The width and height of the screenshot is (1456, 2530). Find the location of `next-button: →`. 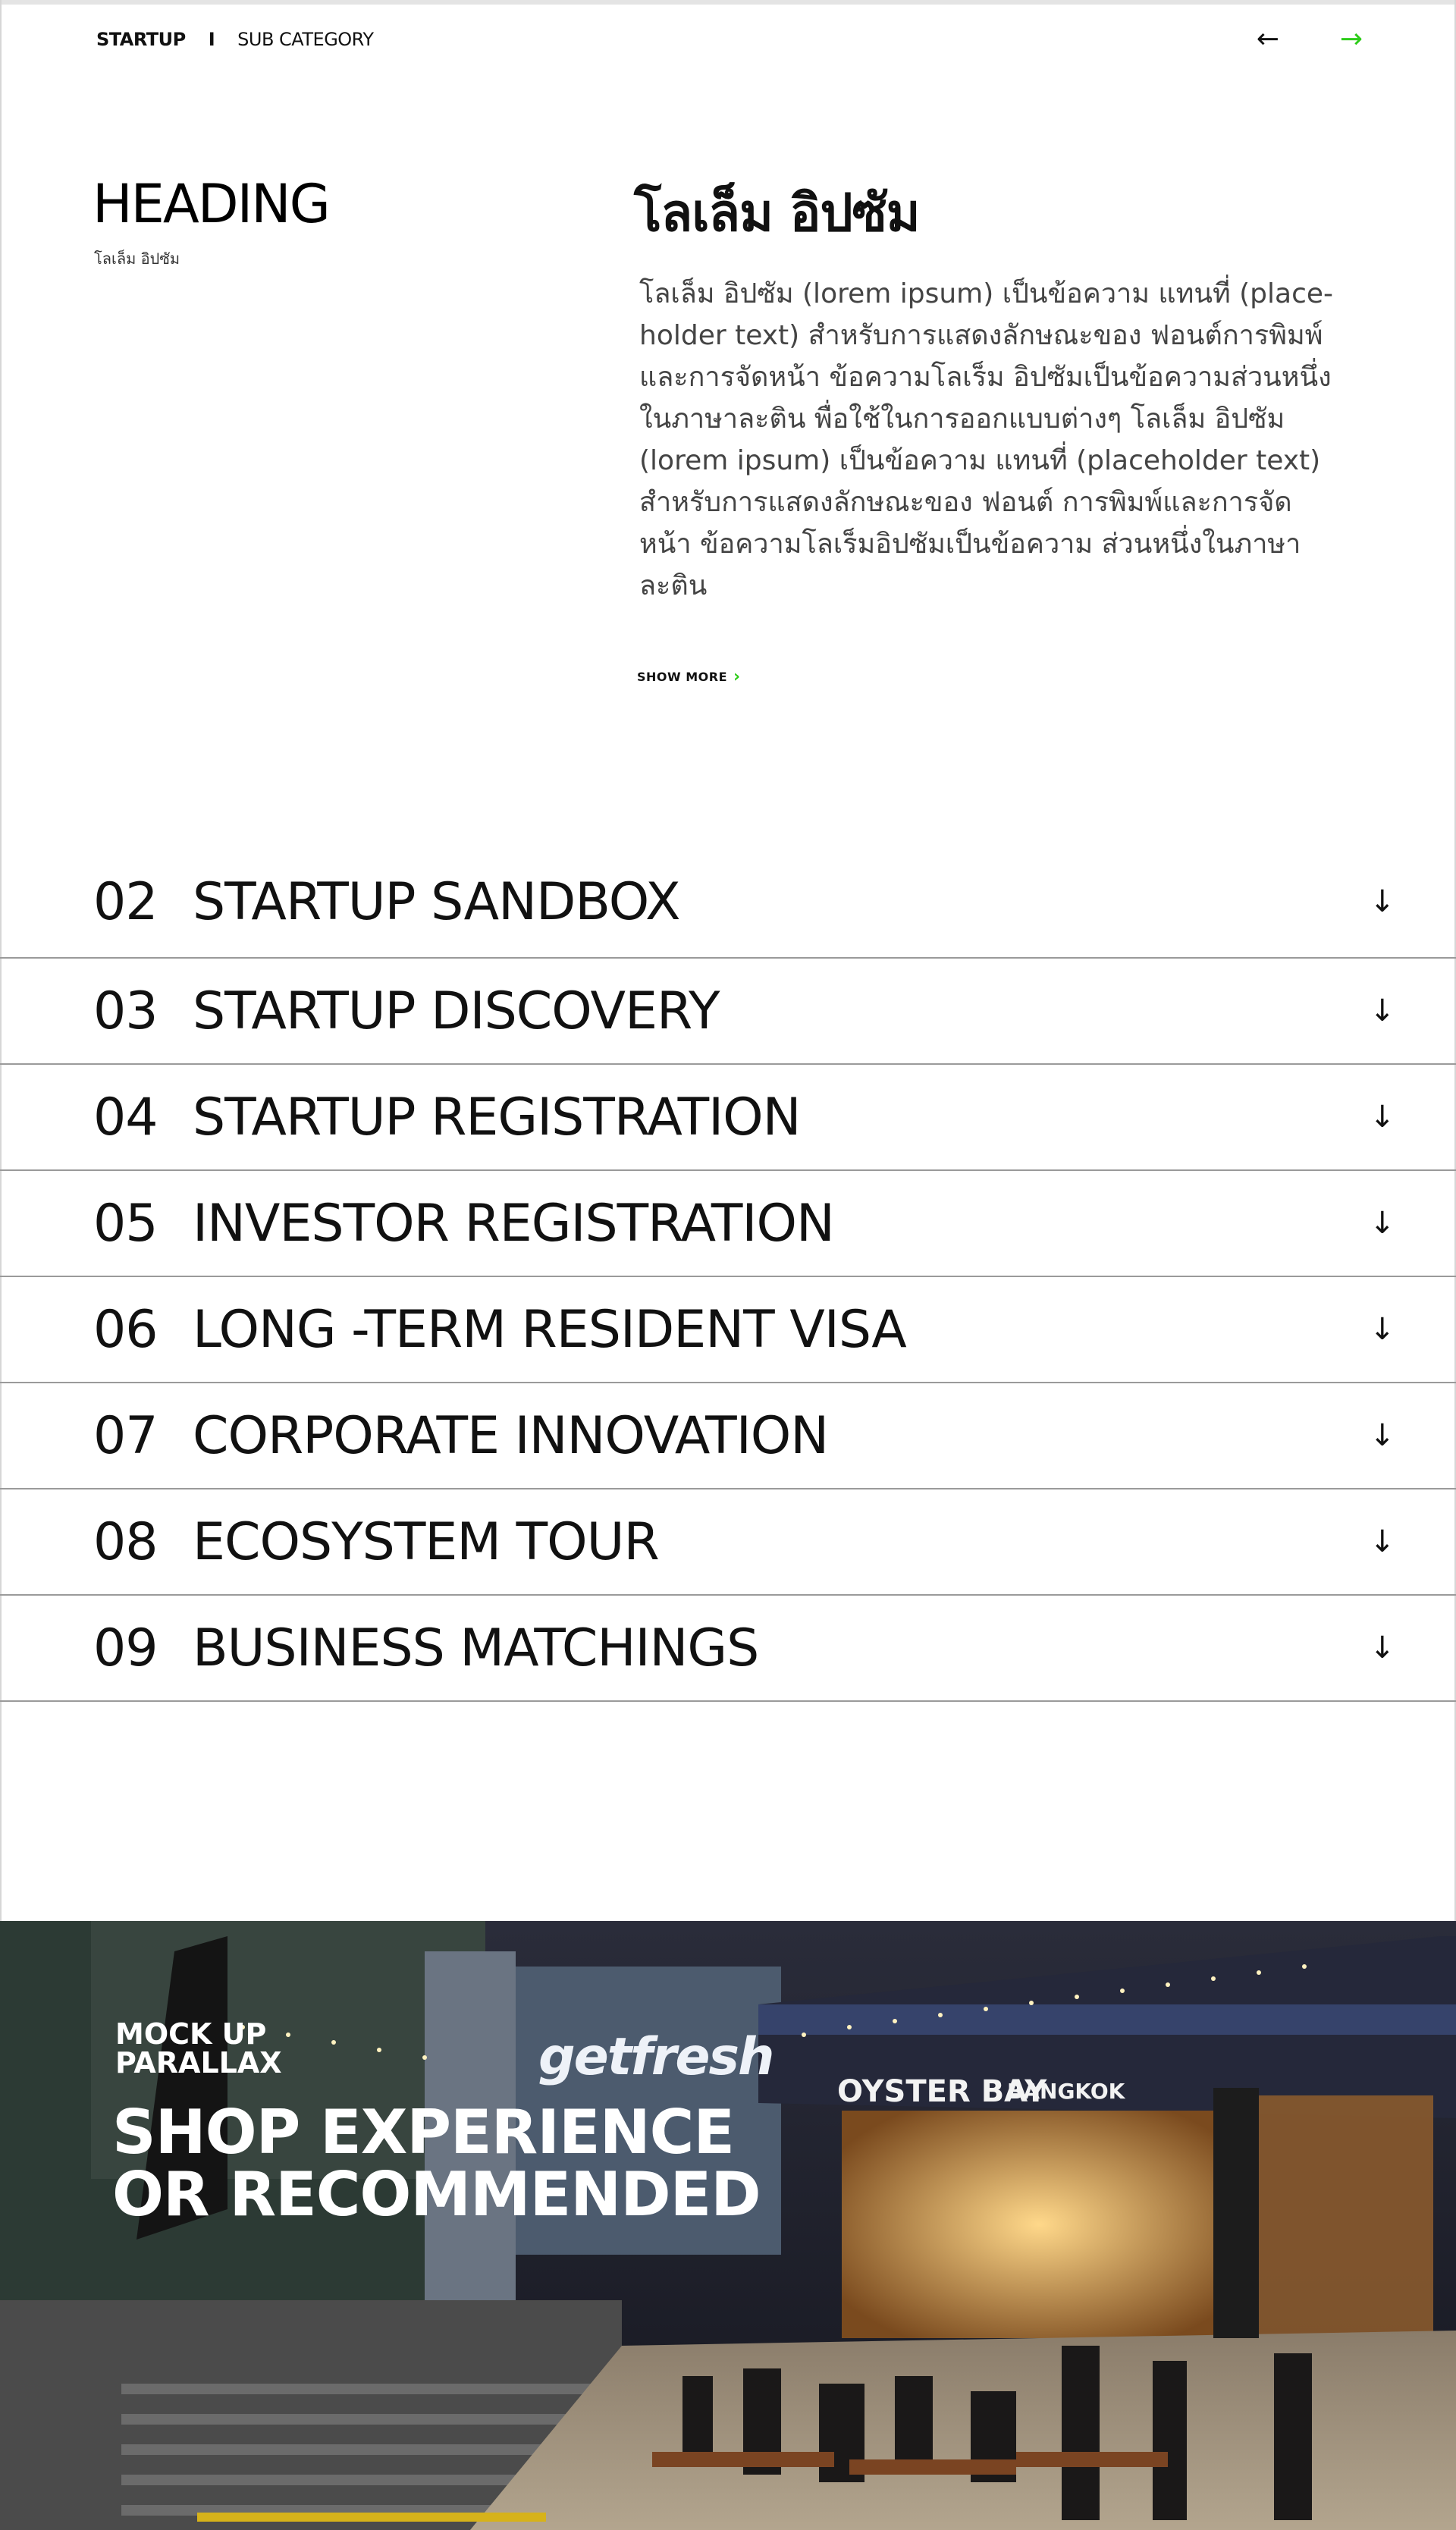

next-button: → is located at coordinates (1351, 39).